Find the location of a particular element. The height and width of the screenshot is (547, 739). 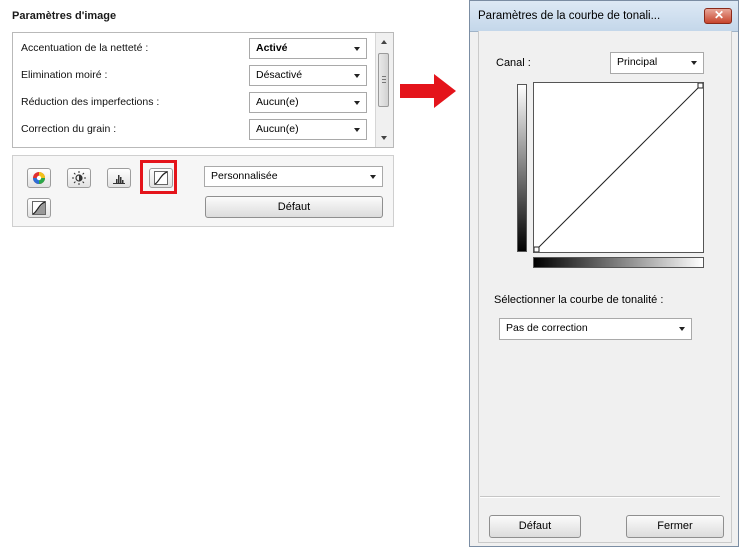

histogram-button is located at coordinates (119, 178).